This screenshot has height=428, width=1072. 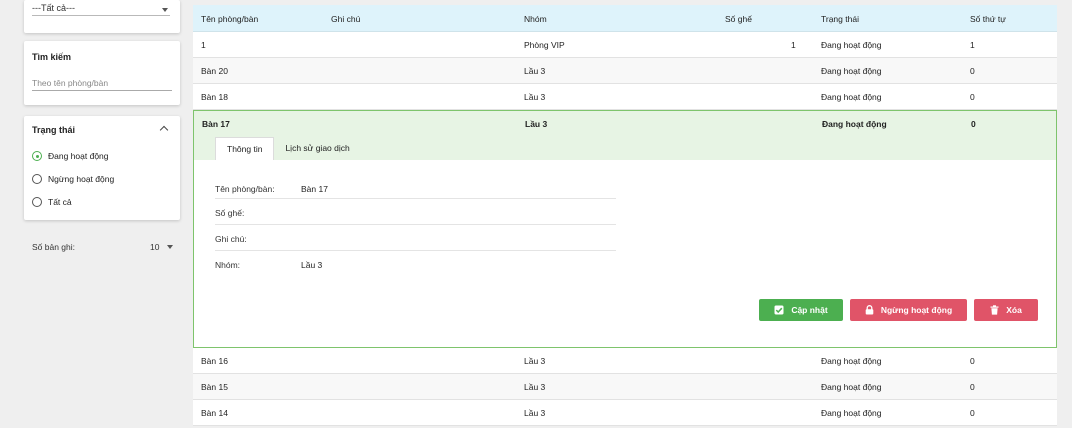 I want to click on status-option-inactive: Ngừng hoạt động, so click(x=73, y=179).